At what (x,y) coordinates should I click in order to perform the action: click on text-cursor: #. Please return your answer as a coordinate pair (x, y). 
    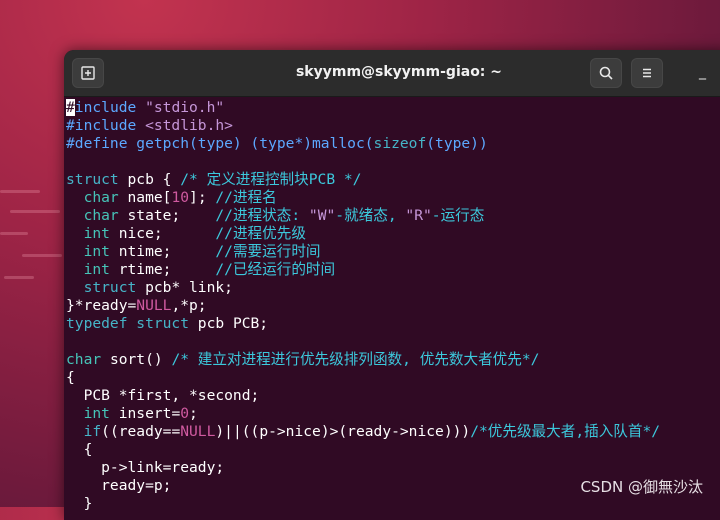
    Looking at the image, I should click on (70, 107).